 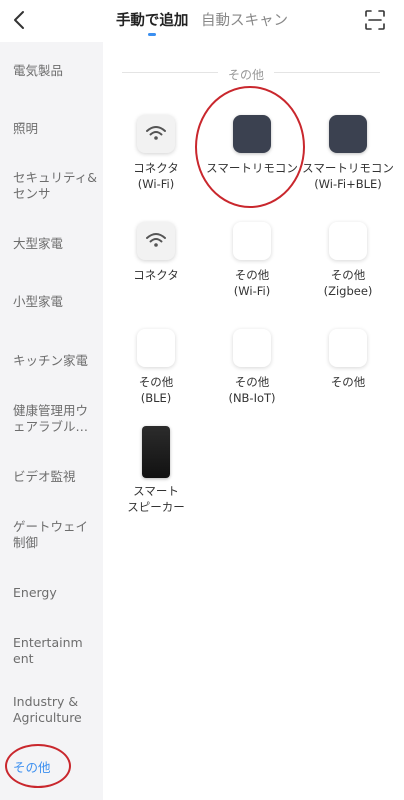 What do you see at coordinates (156, 390) in the screenshot?
I see `device-label: その他 (BLE)` at bounding box center [156, 390].